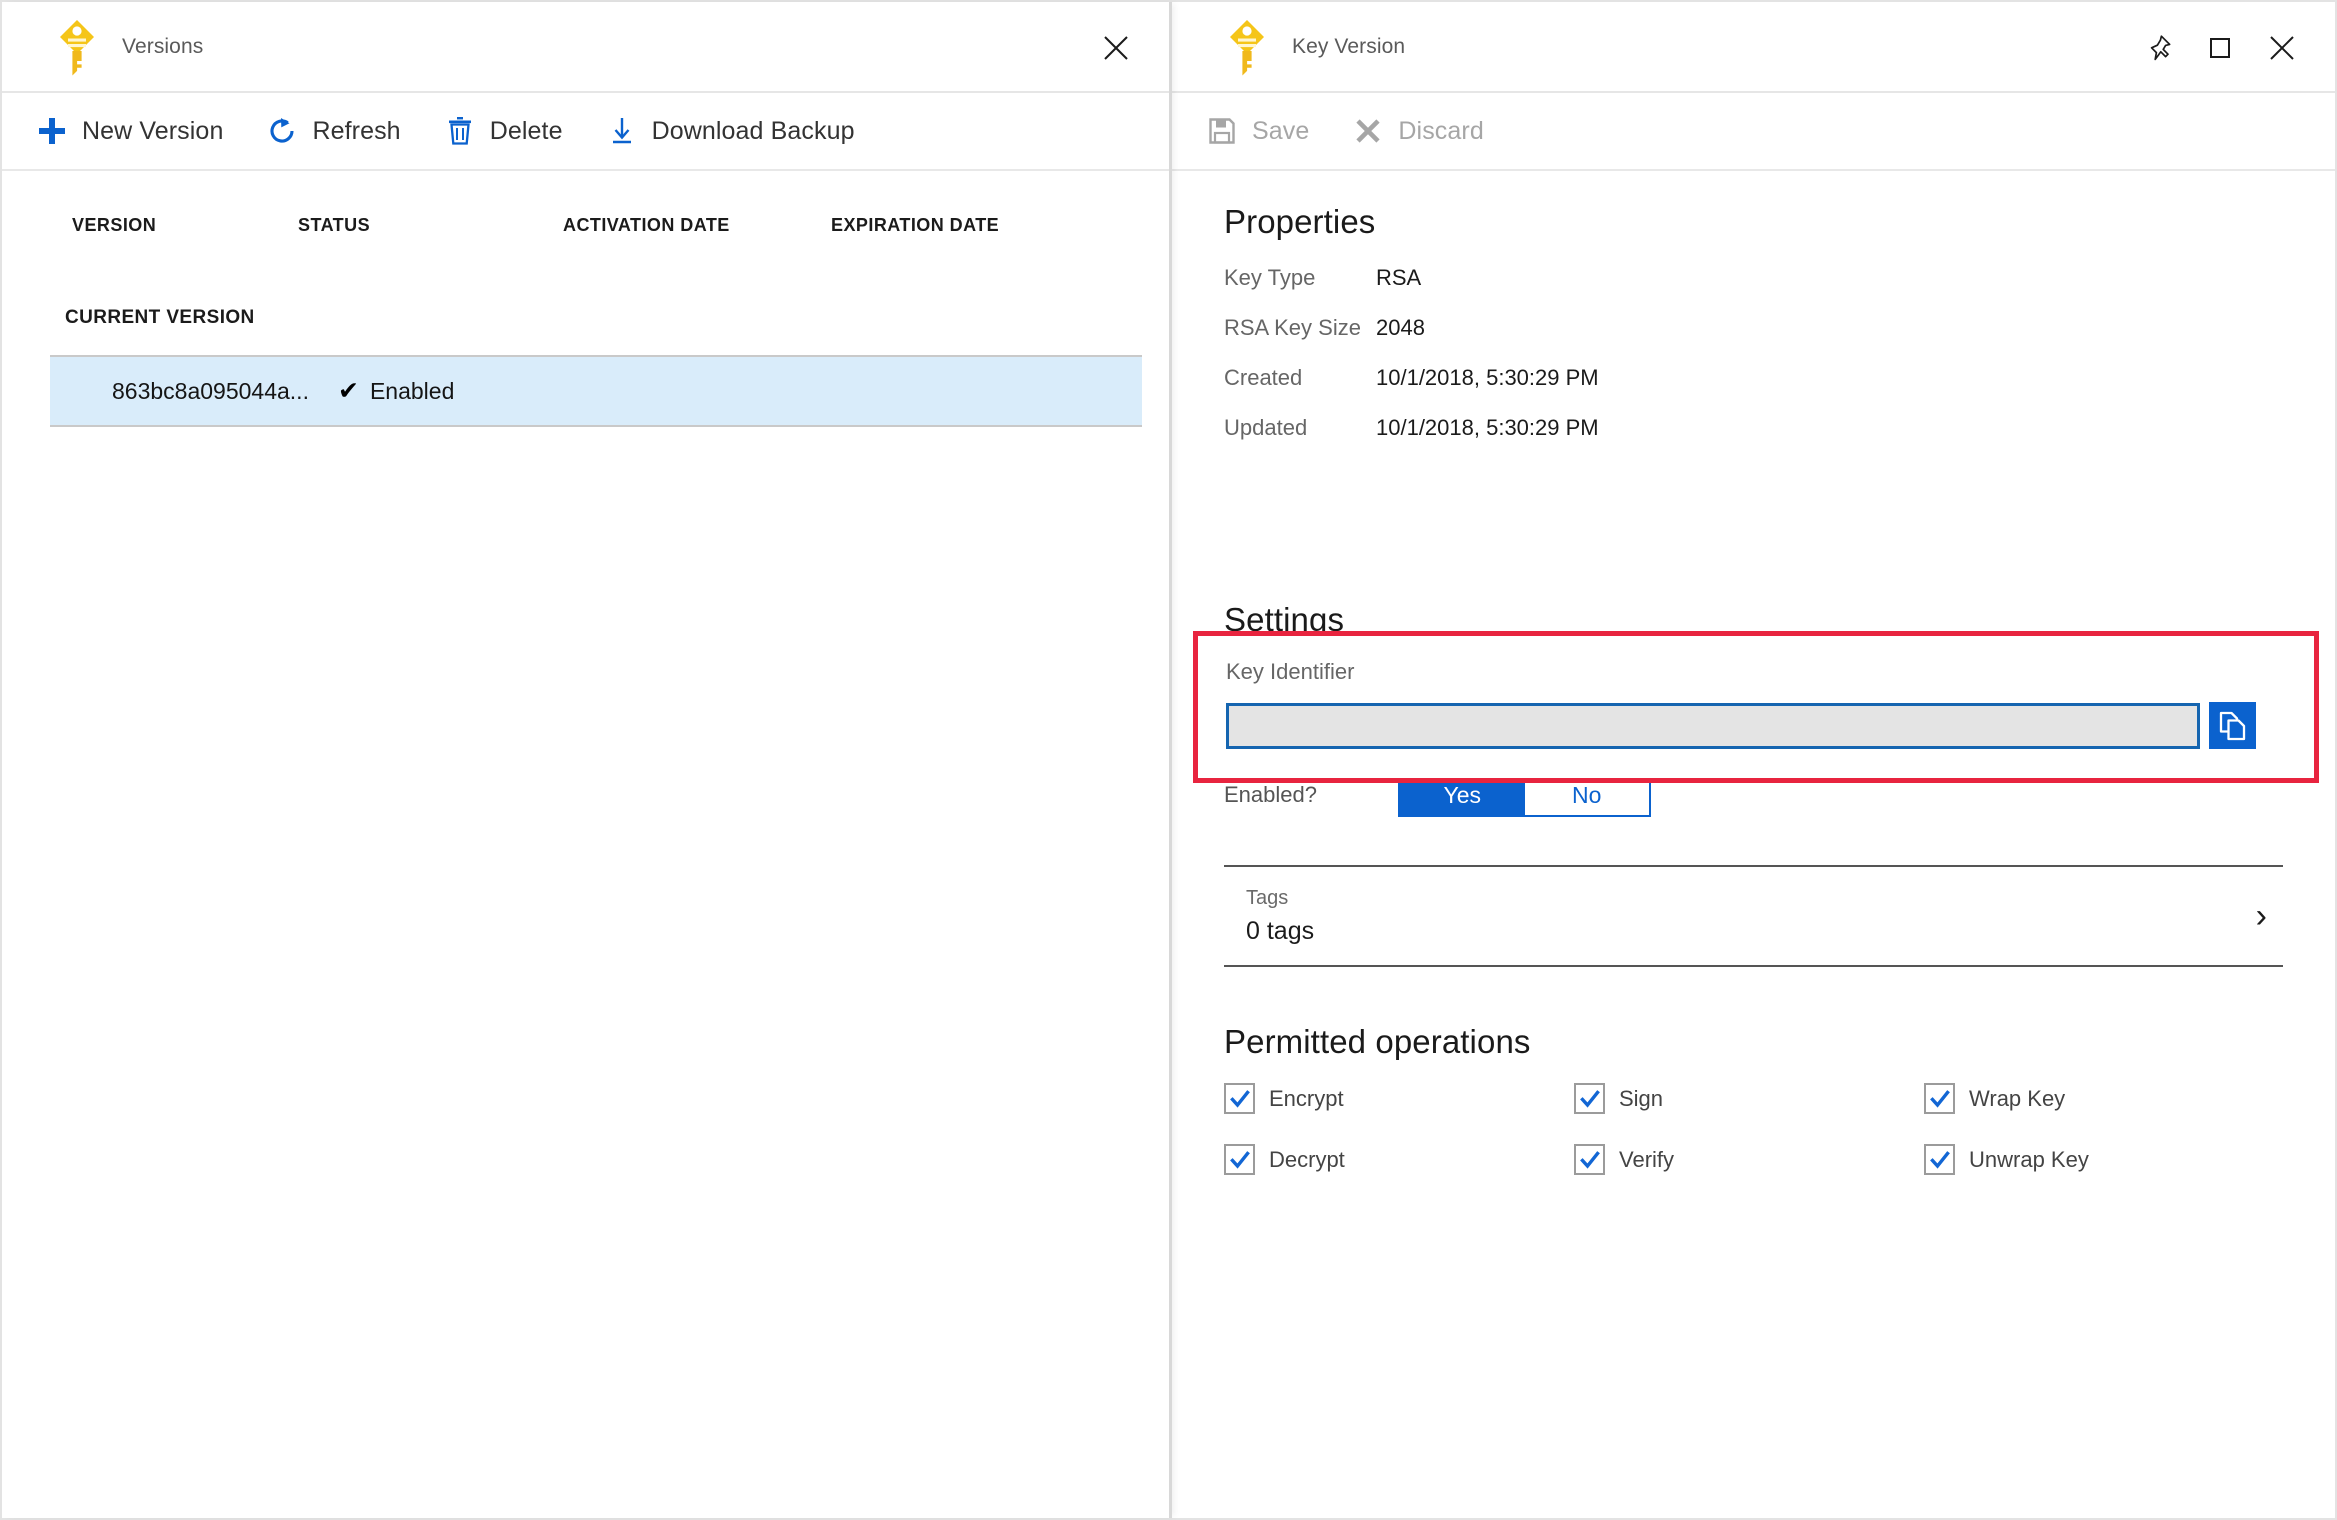  I want to click on refresh-button: Refresh, so click(341, 131).